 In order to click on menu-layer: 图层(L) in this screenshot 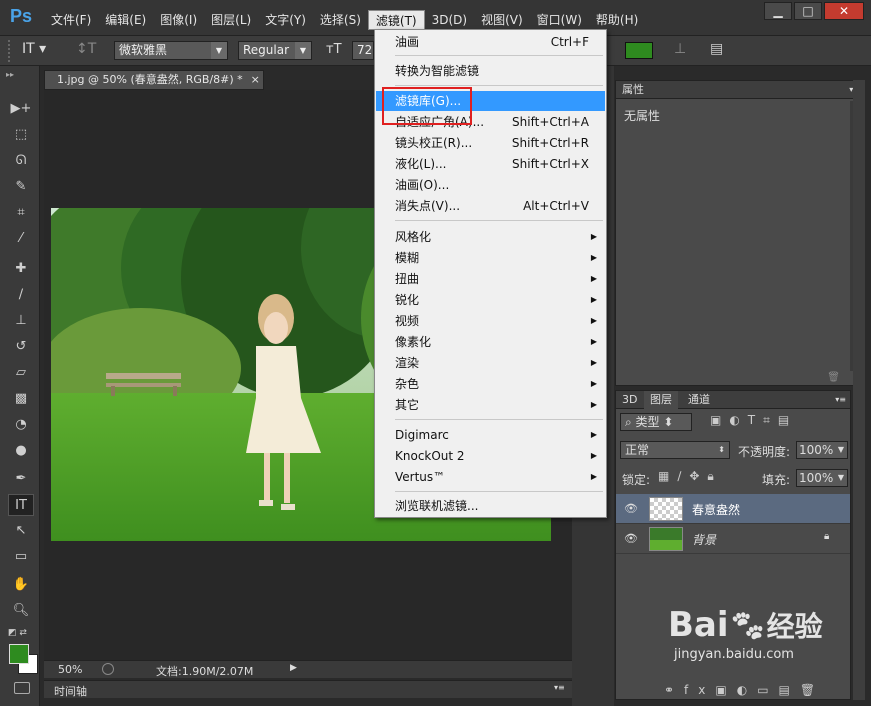, I will do `click(231, 20)`.